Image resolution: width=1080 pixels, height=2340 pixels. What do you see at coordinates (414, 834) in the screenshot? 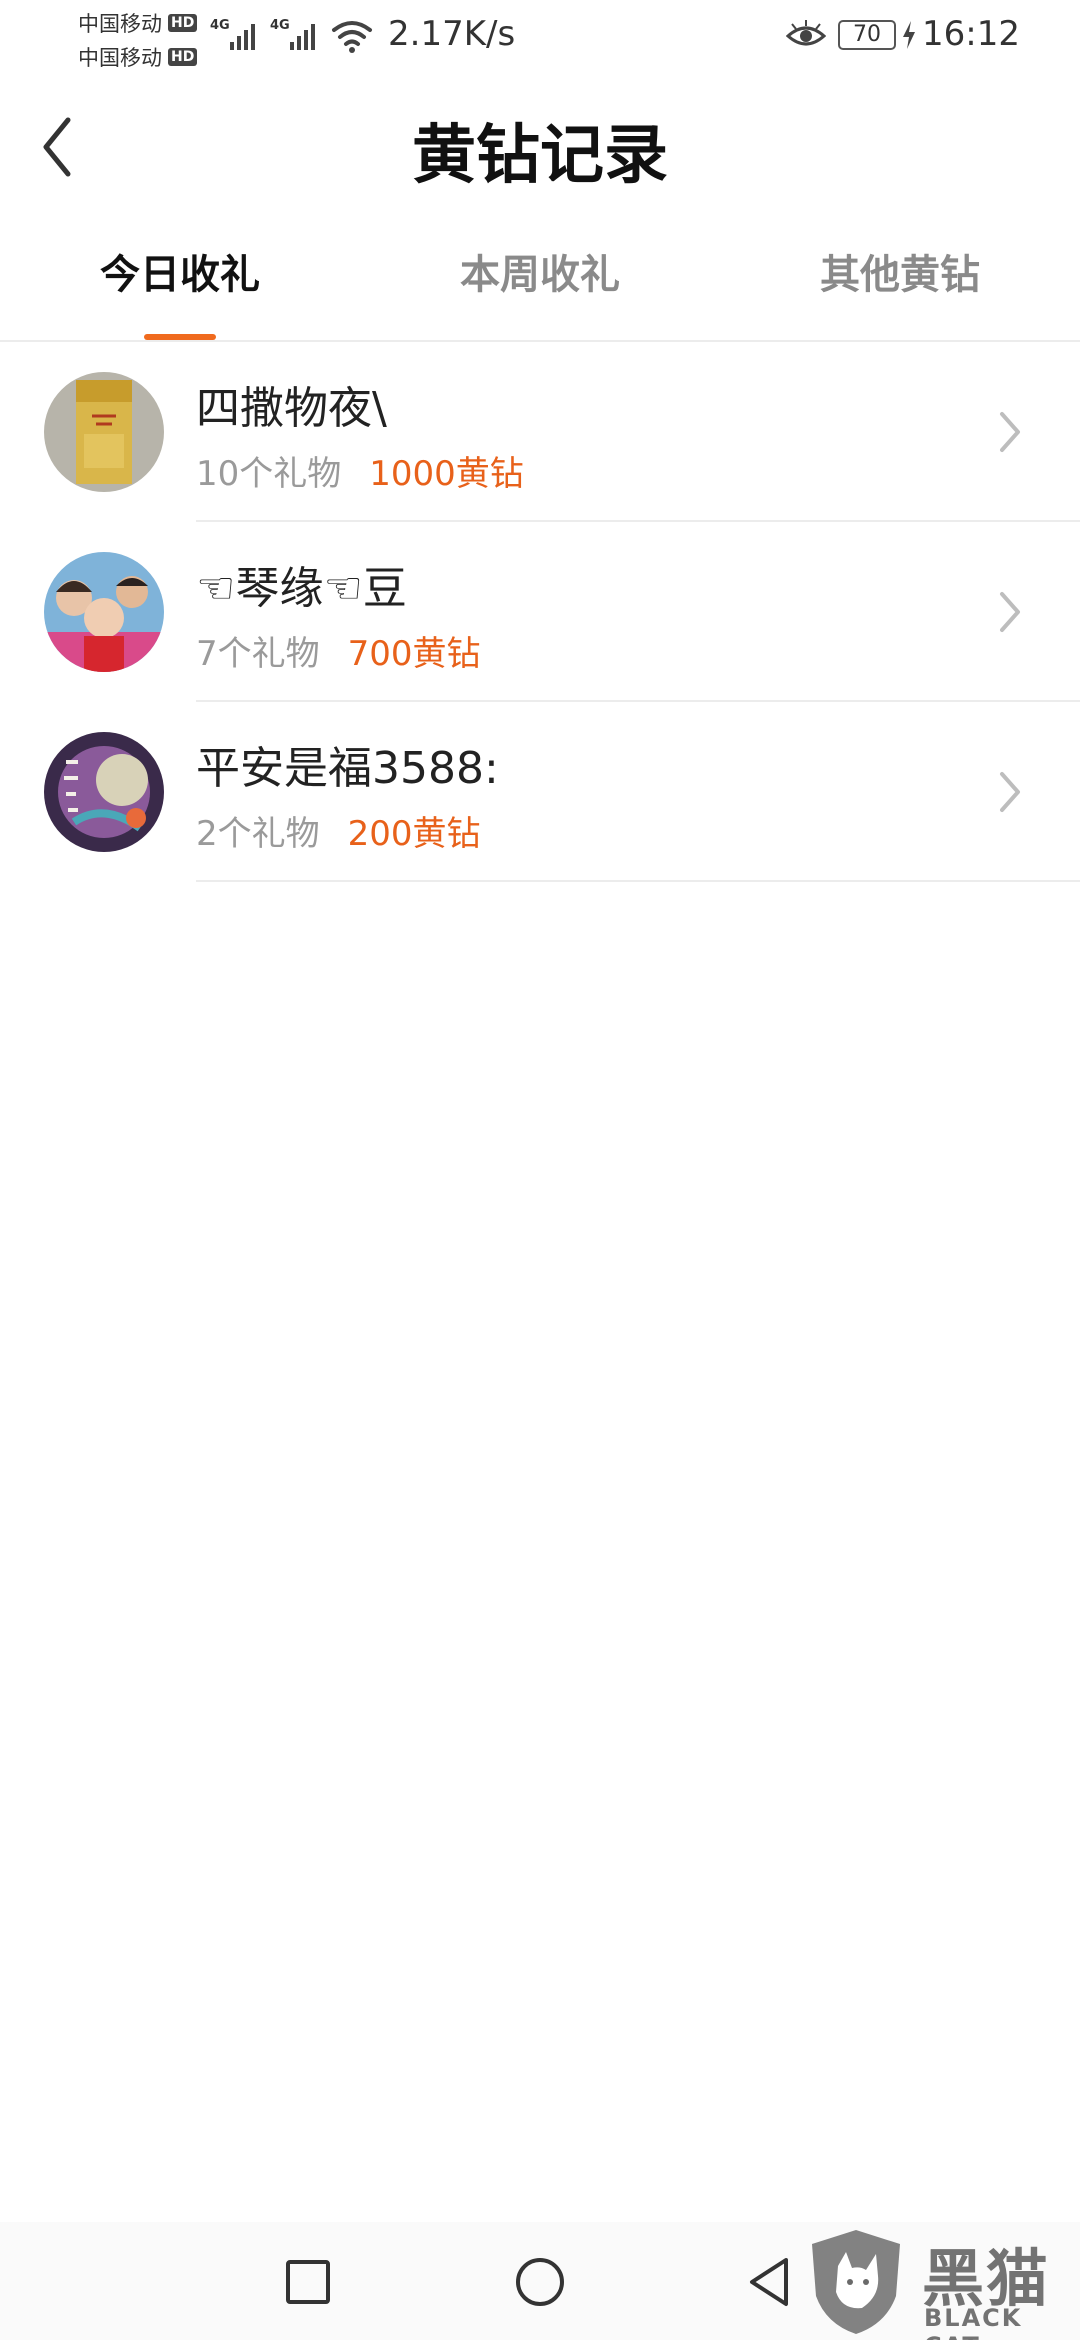
I see `diamond-amount: 200黄钻` at bounding box center [414, 834].